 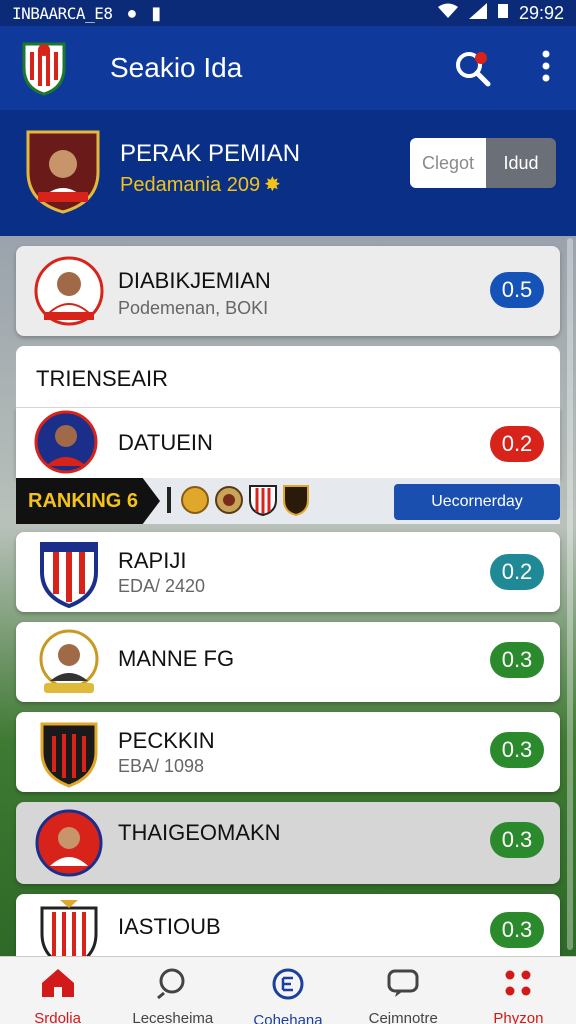 I want to click on signal-icon, so click(x=477, y=13).